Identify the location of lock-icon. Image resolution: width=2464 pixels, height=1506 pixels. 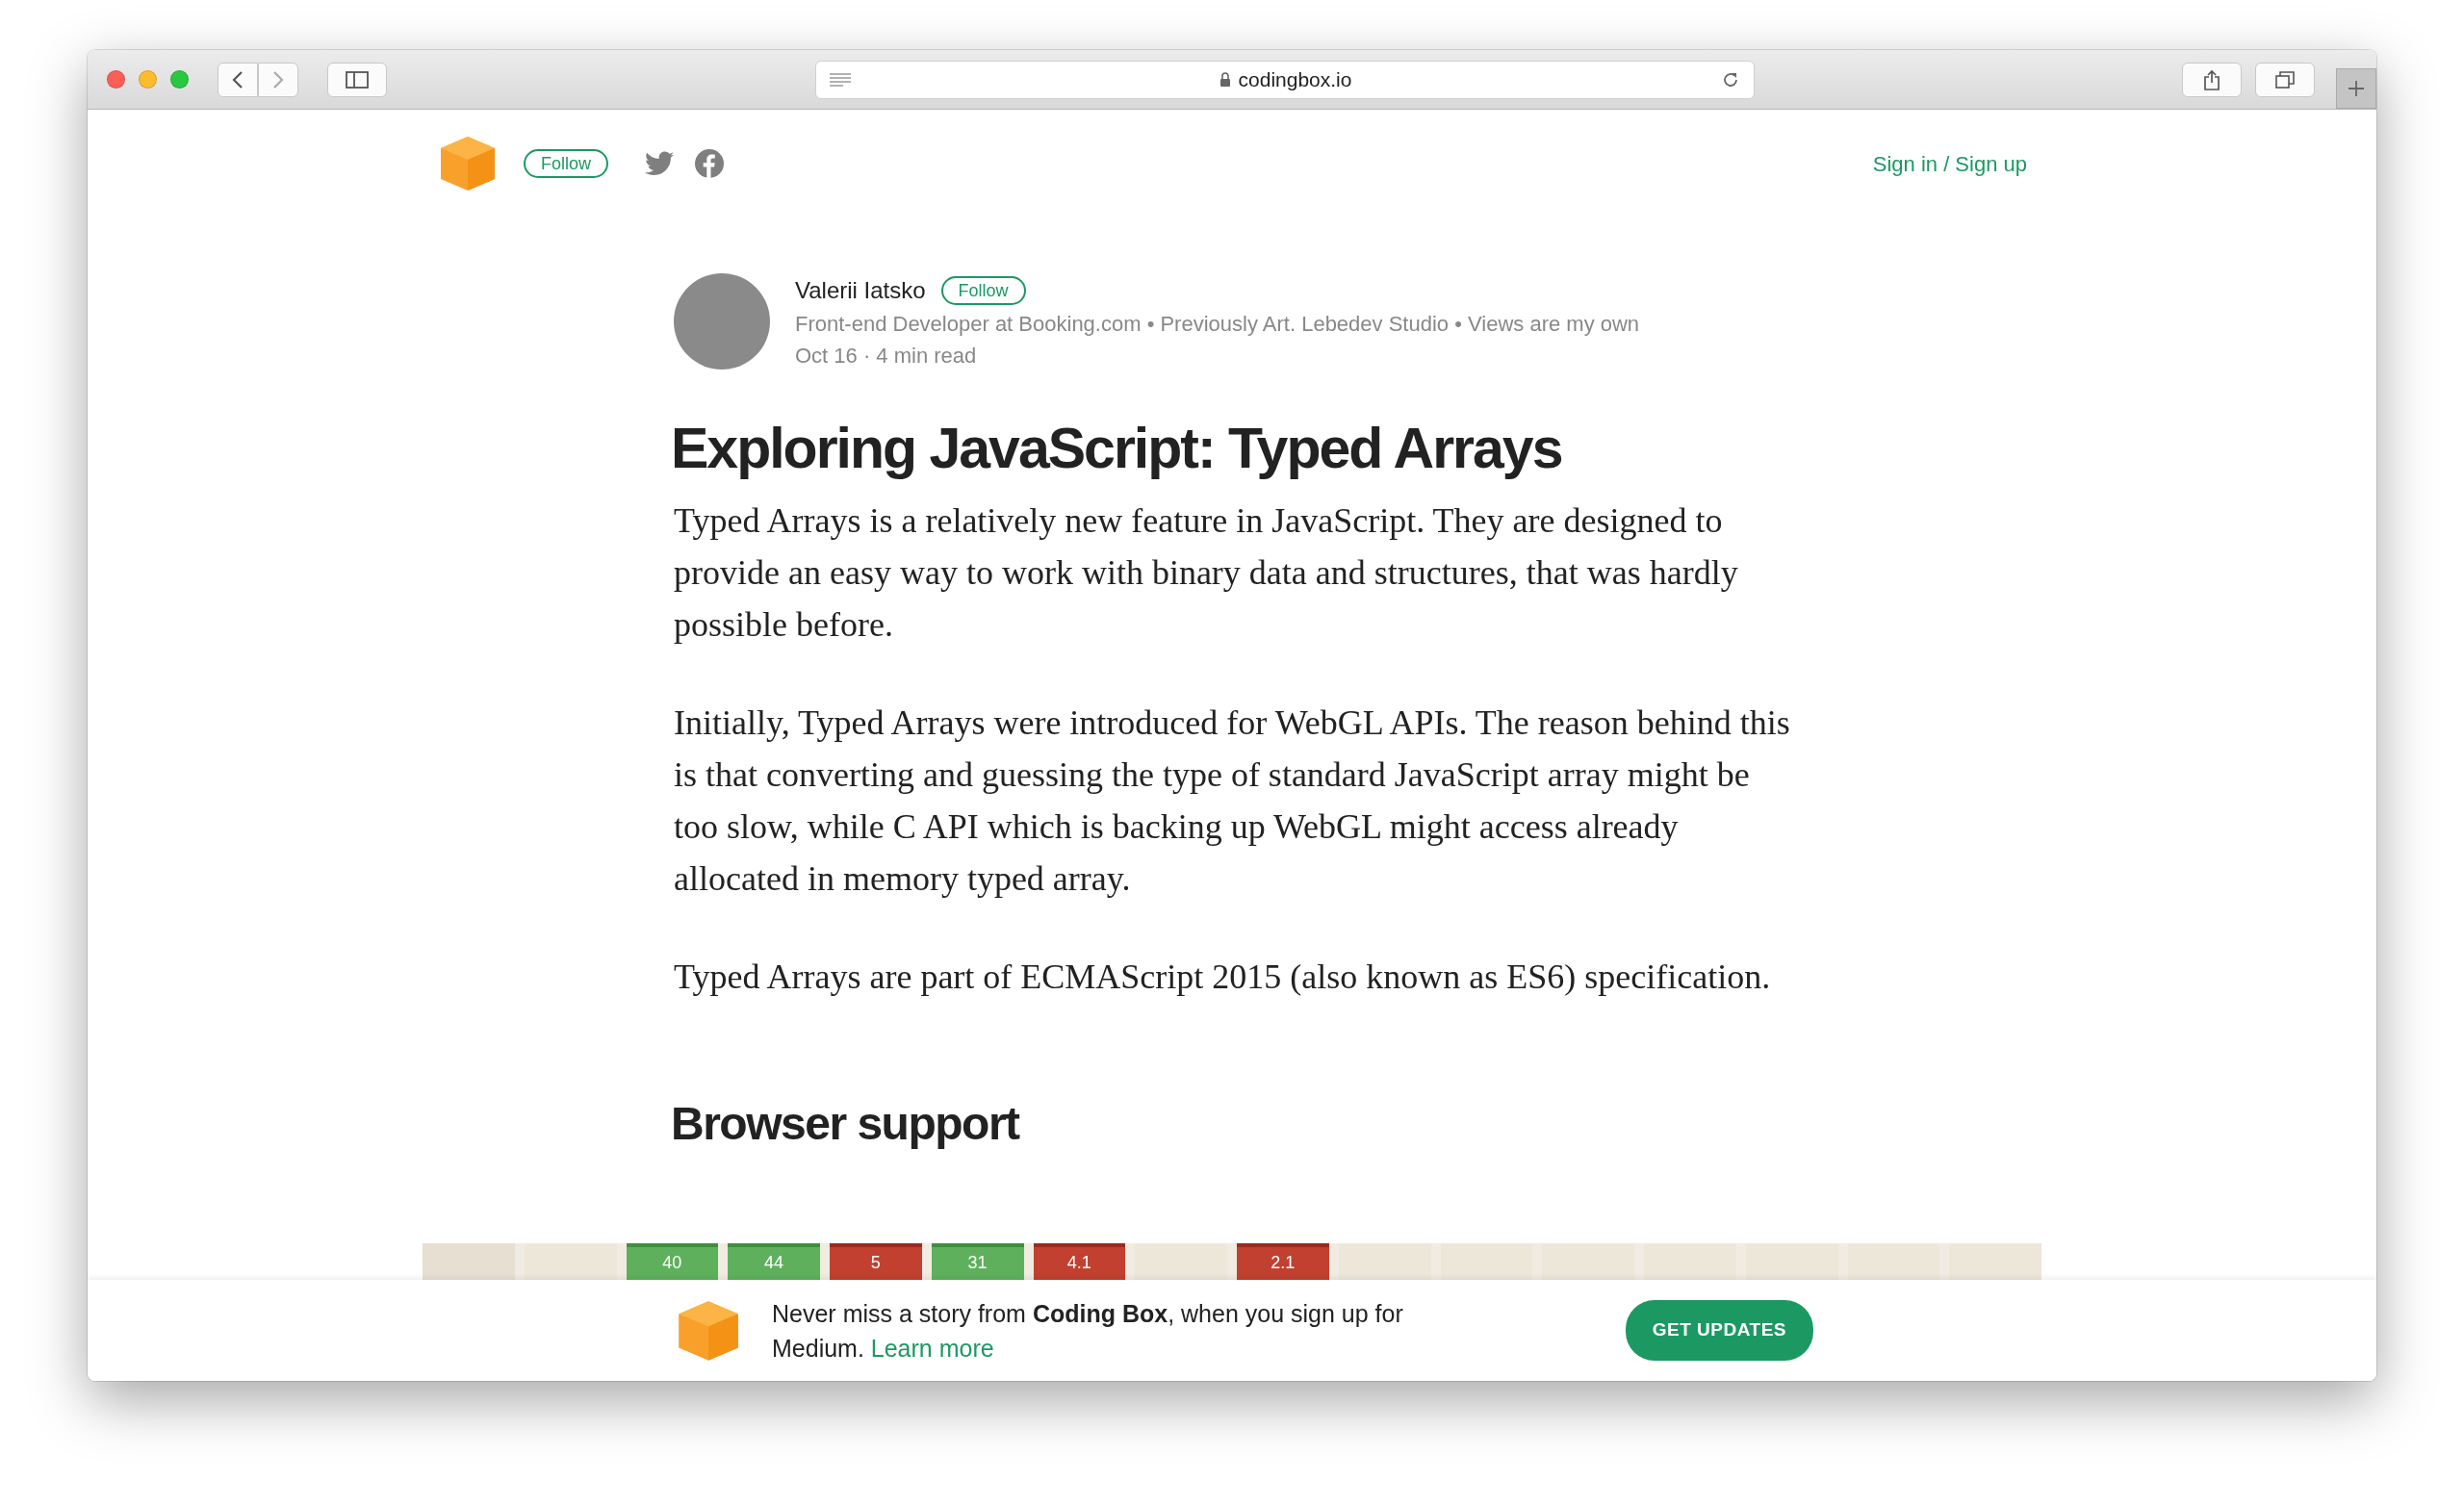
(1225, 79).